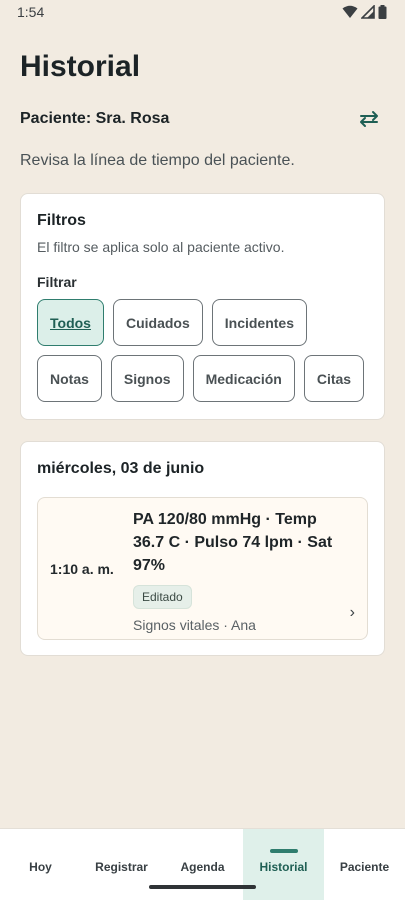  I want to click on patient-row: Paciente: Sra. Rosa, so click(201, 119).